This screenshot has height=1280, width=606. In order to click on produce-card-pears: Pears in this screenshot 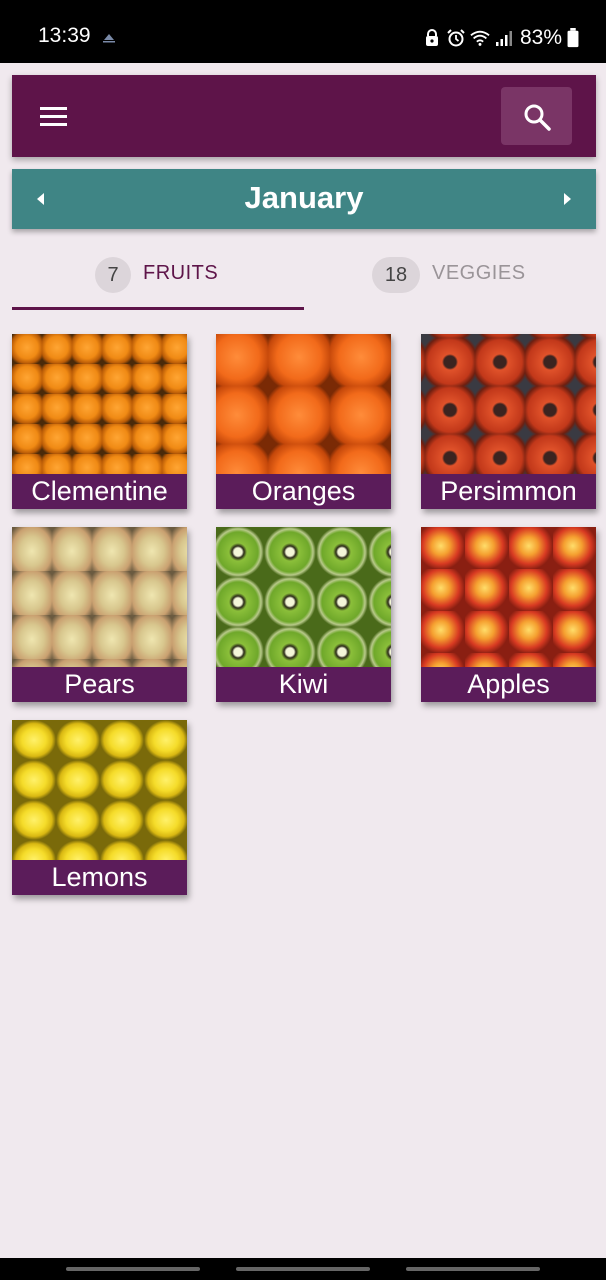, I will do `click(99, 614)`.